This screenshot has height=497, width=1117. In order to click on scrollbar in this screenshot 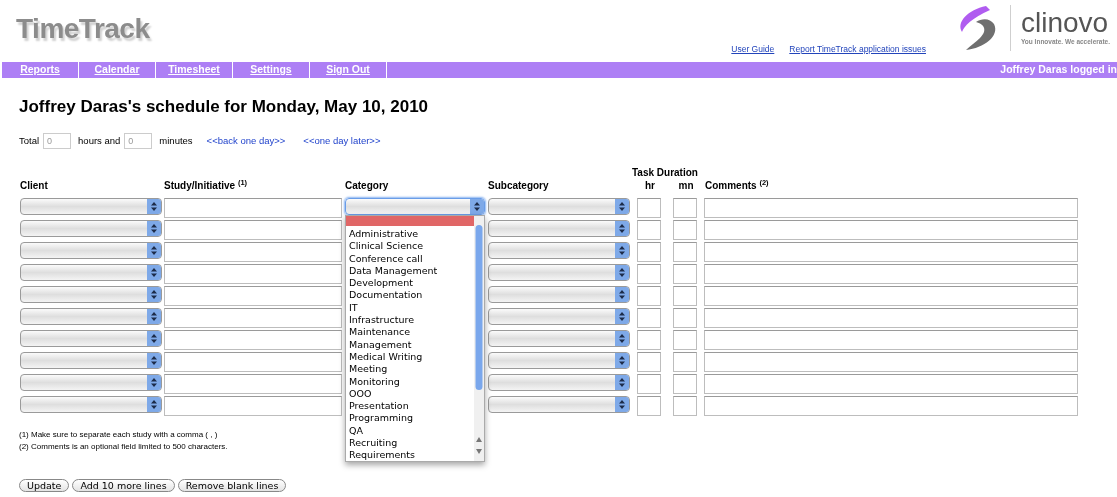, I will do `click(479, 338)`.